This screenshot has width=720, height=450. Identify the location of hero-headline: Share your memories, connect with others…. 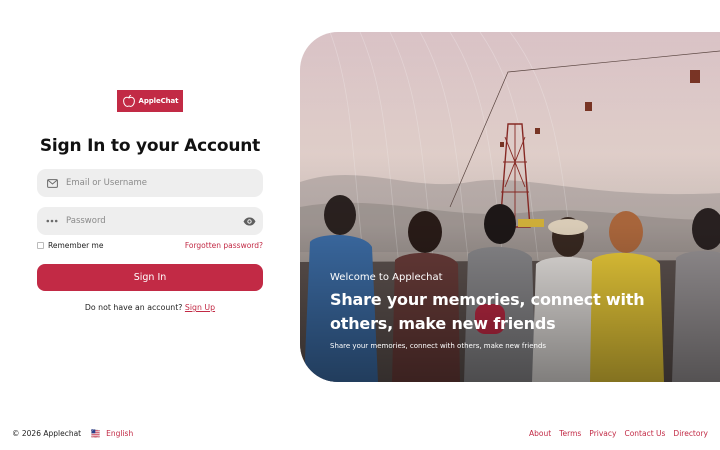
(487, 311).